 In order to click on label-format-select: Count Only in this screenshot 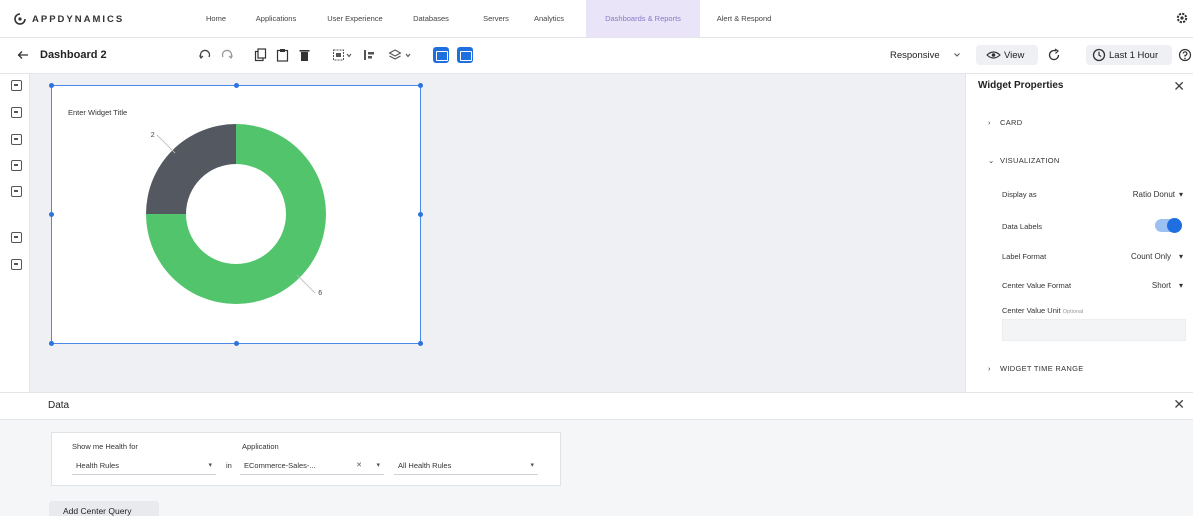, I will do `click(1151, 256)`.